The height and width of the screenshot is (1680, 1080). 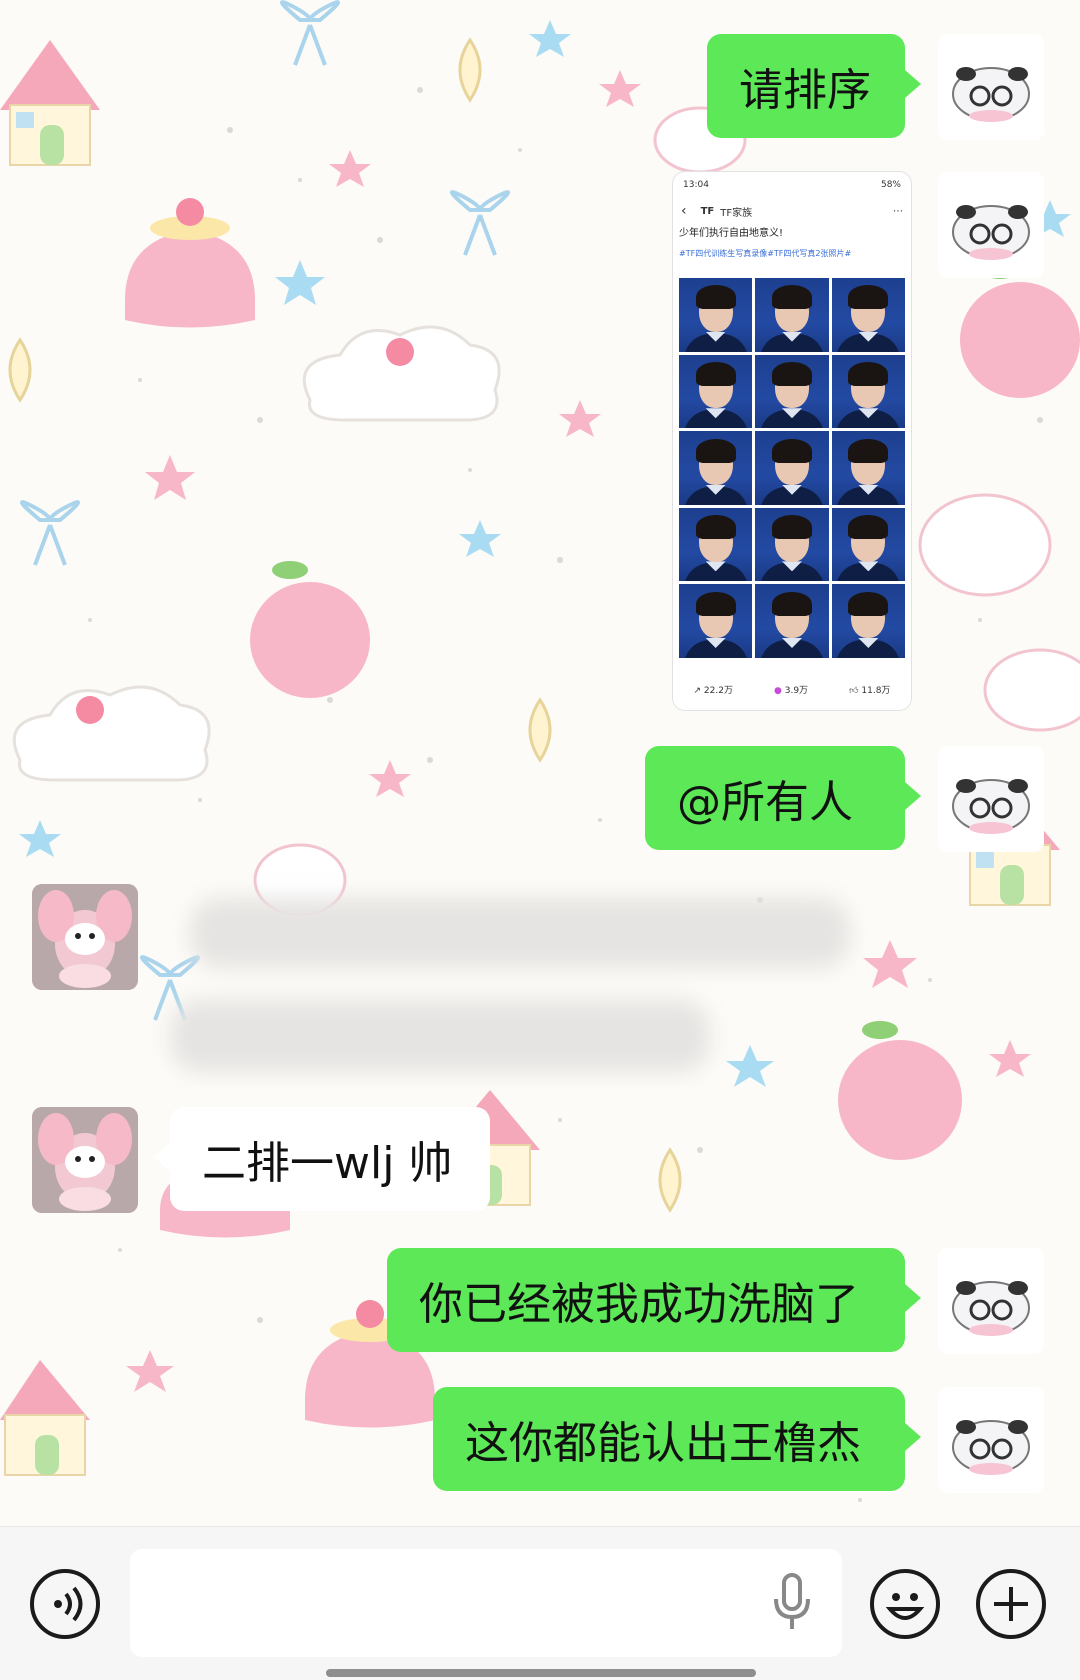 What do you see at coordinates (765, 253) in the screenshot?
I see `image-tags: #TF四代训练生写真录像#TF四代写真2张照片#` at bounding box center [765, 253].